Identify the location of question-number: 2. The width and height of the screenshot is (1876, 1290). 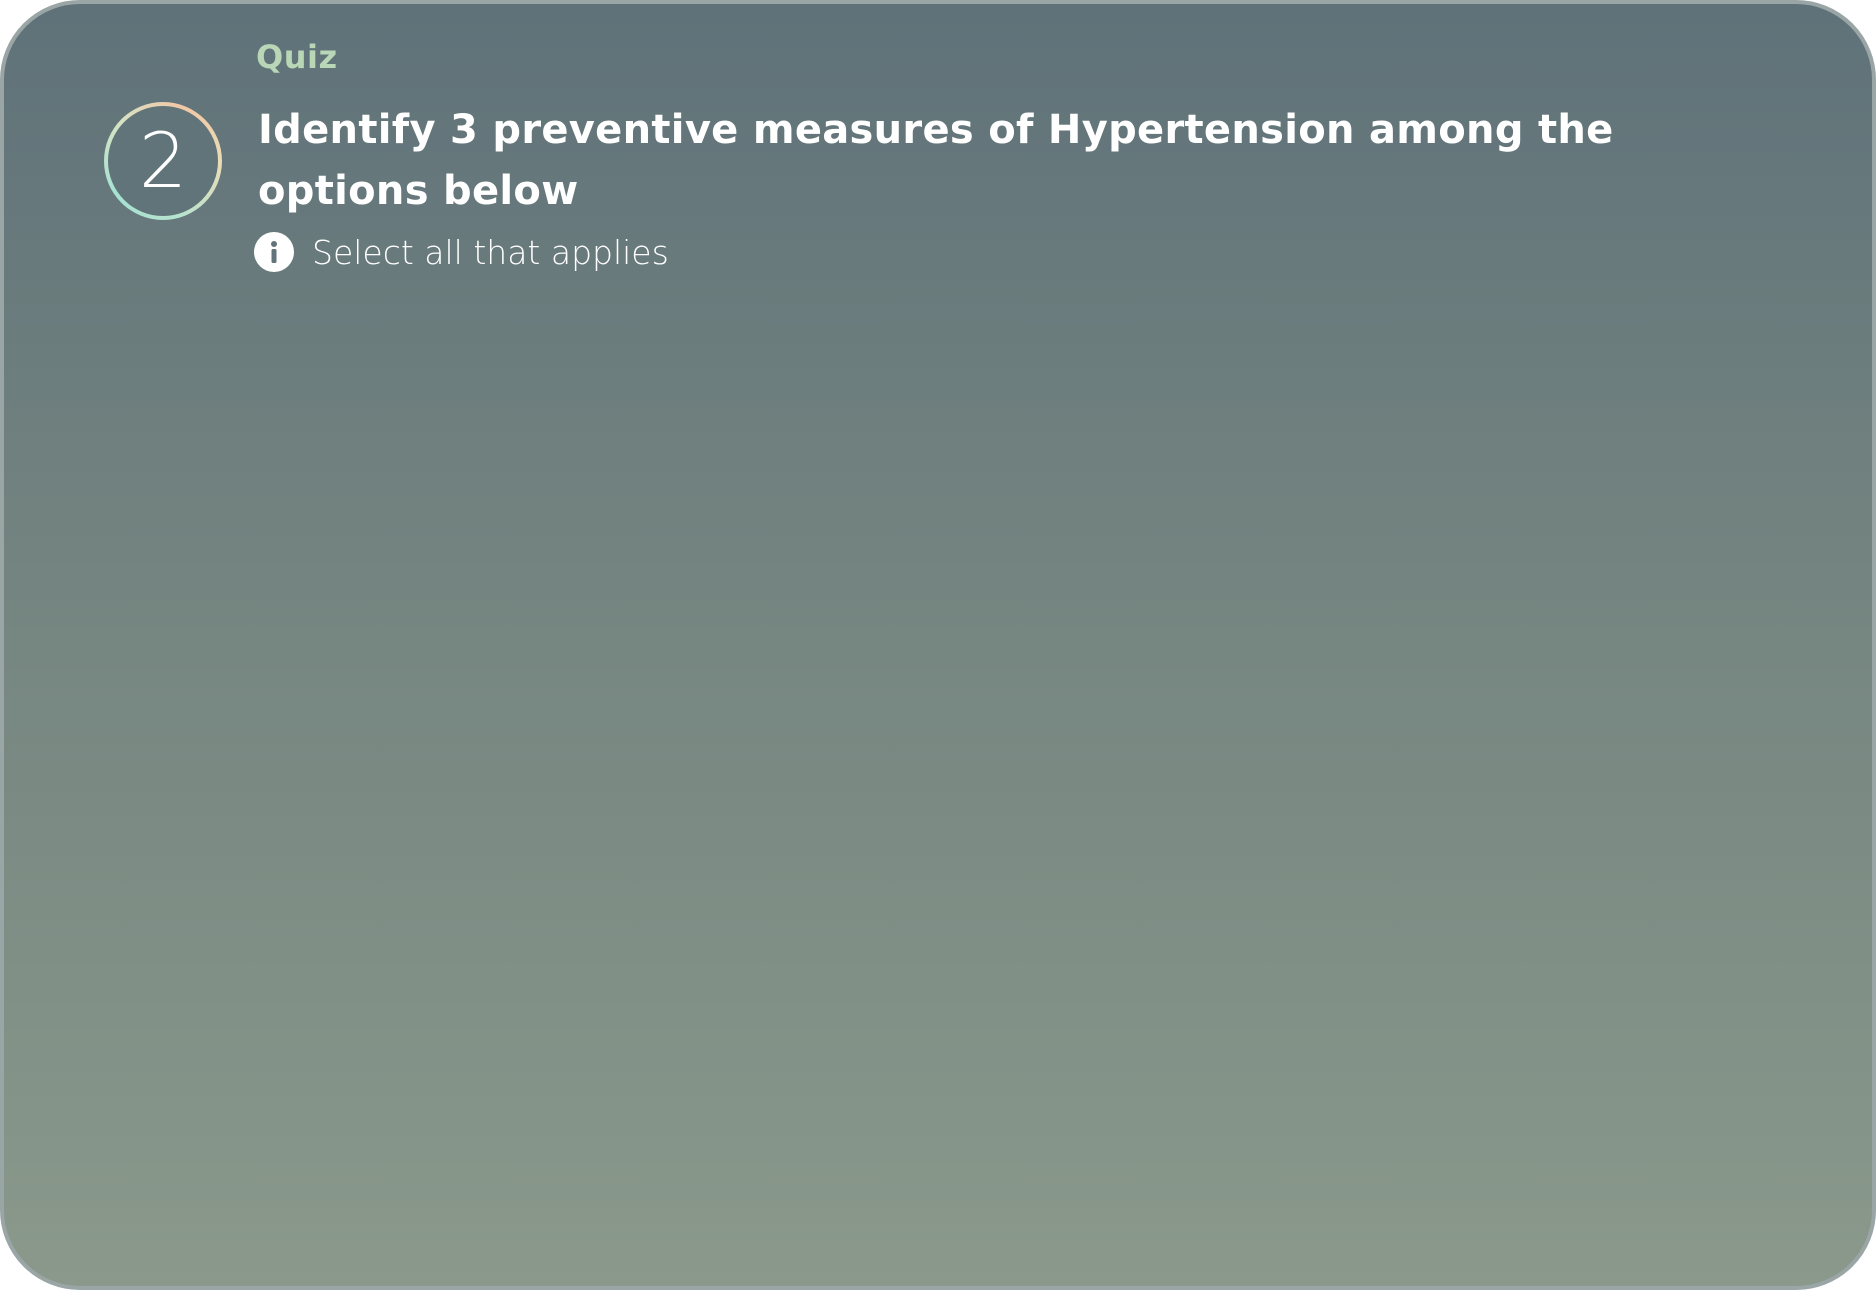
(163, 161).